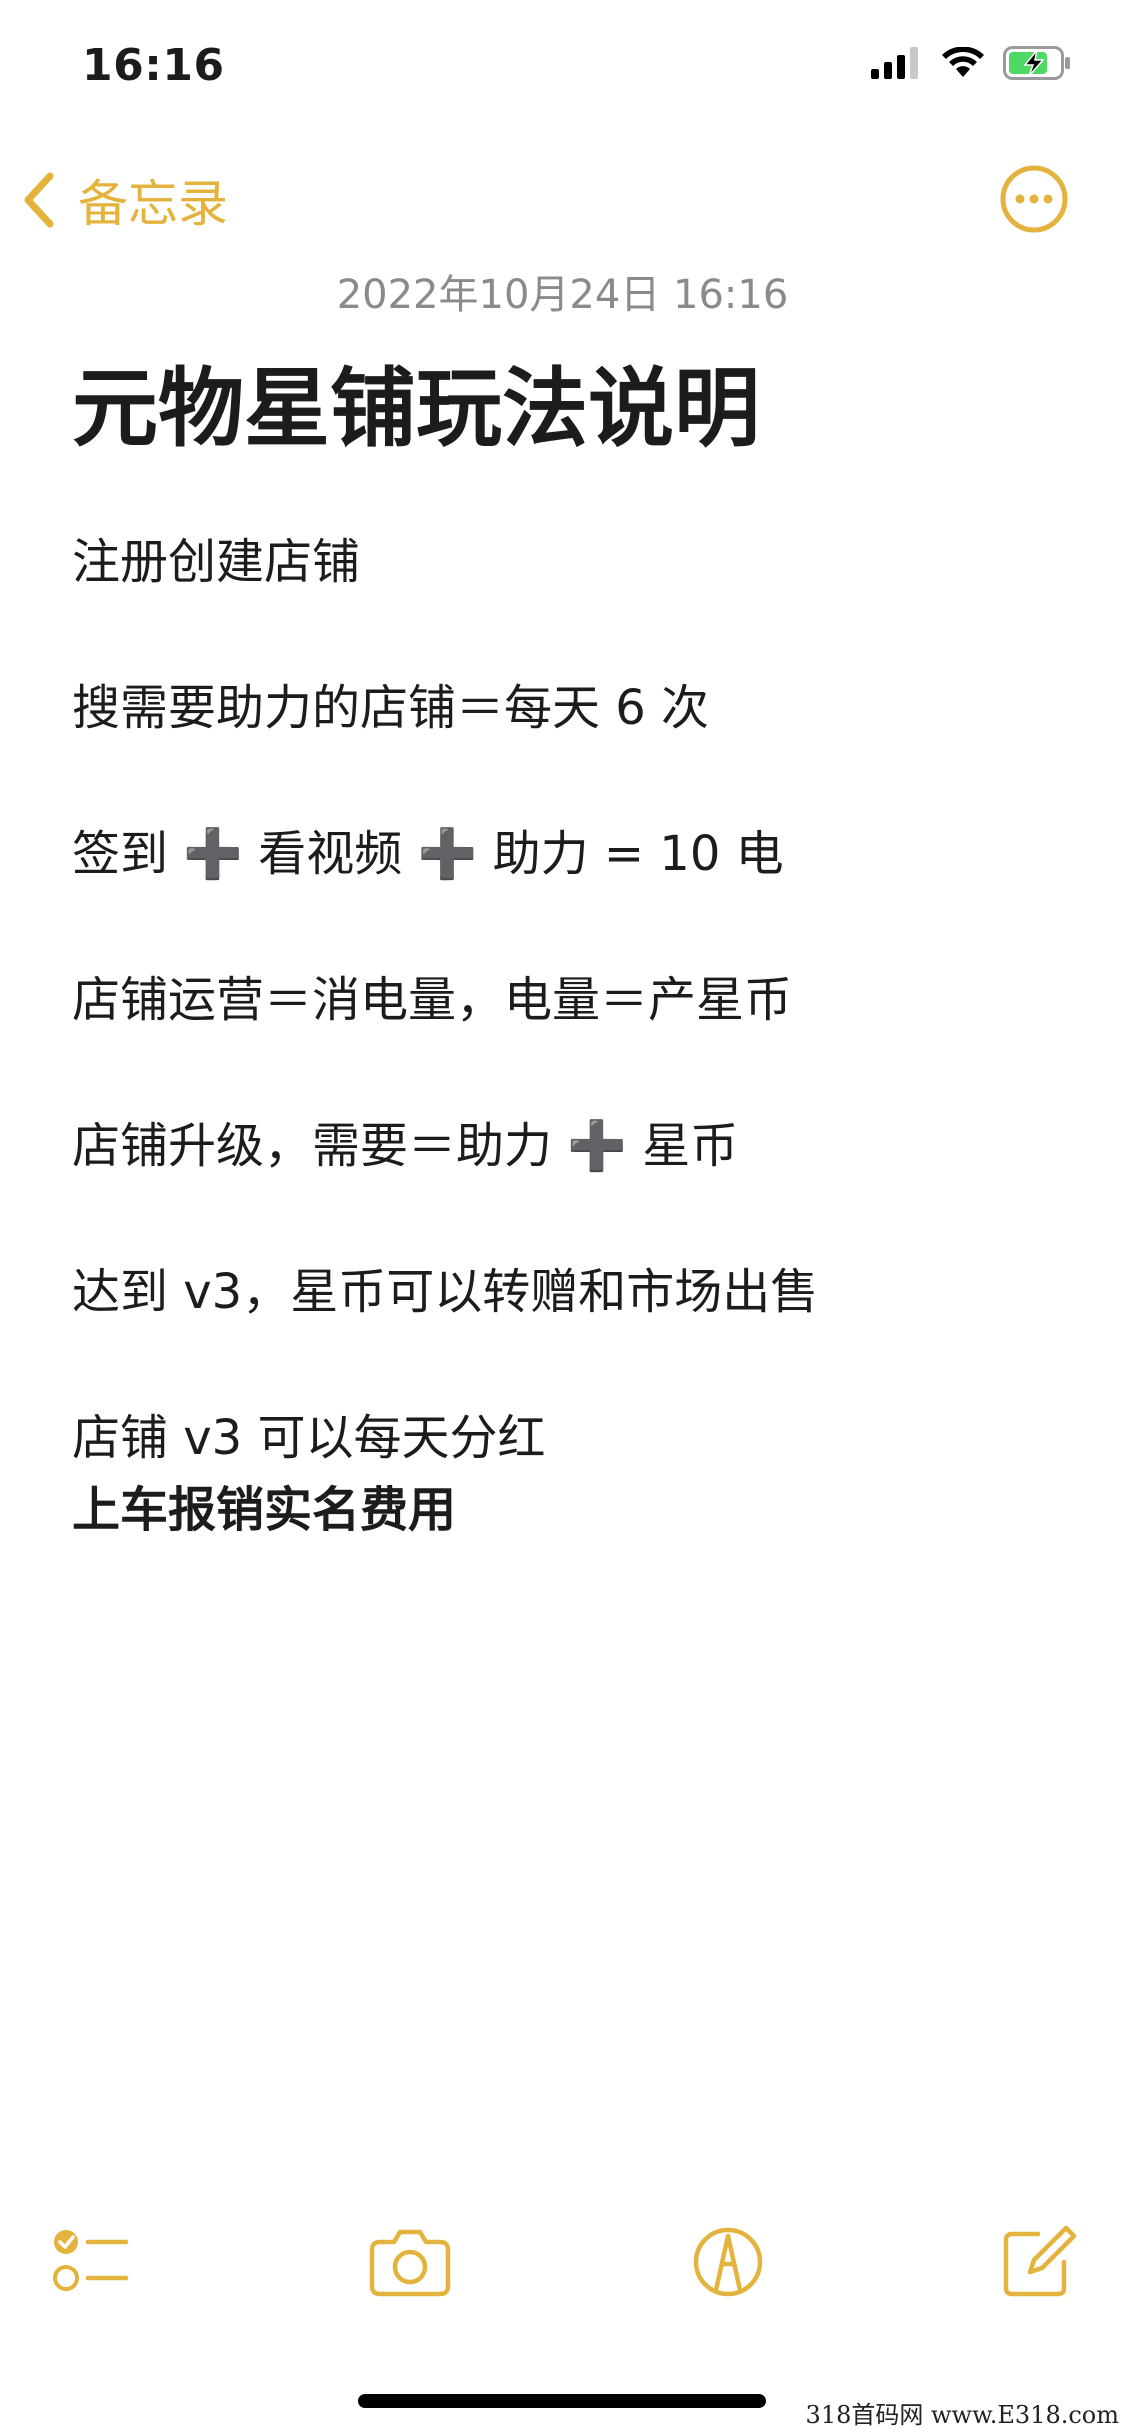 The image size is (1125, 2436). Describe the element at coordinates (728, 2260) in the screenshot. I see `markup-pen-icon` at that location.